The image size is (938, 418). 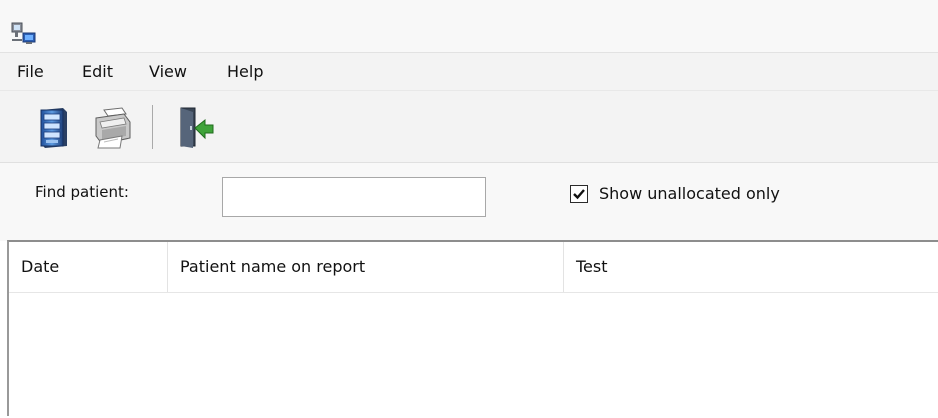 I want to click on find-patient-label: Find patient:, so click(x=82, y=192).